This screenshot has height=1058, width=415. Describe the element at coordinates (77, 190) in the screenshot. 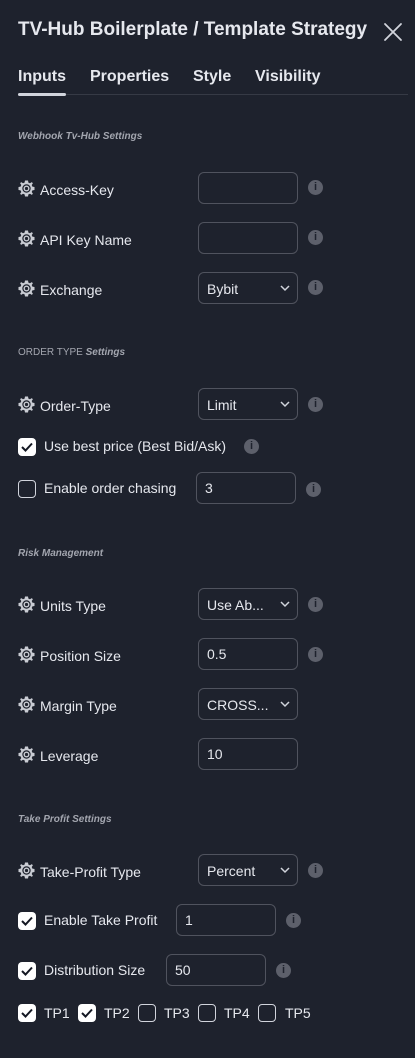

I see `access-key-label: Access-Key` at that location.